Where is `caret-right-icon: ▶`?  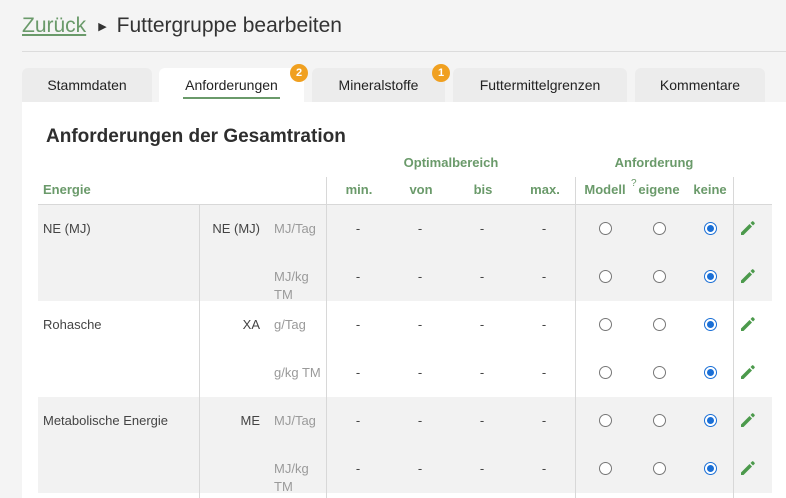
caret-right-icon: ▶ is located at coordinates (102, 26).